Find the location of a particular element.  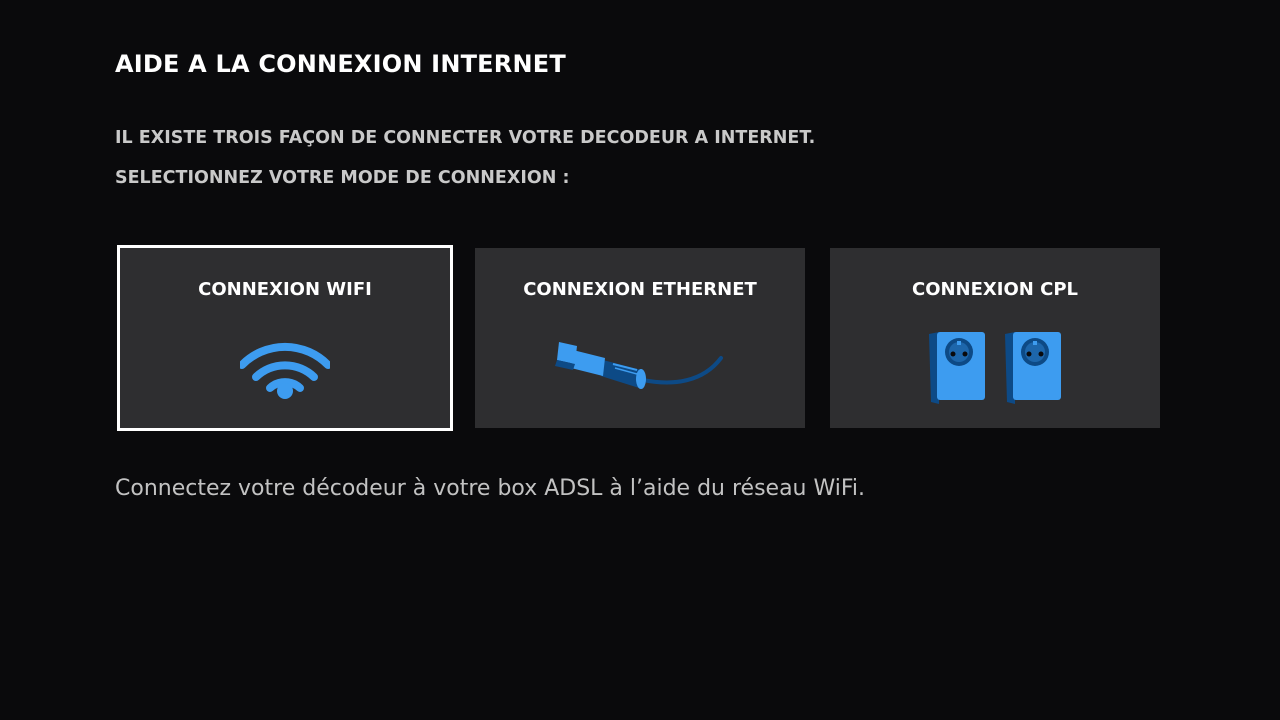

ethernet-connection-option: CONNEXION ETHERNET is located at coordinates (640, 338).